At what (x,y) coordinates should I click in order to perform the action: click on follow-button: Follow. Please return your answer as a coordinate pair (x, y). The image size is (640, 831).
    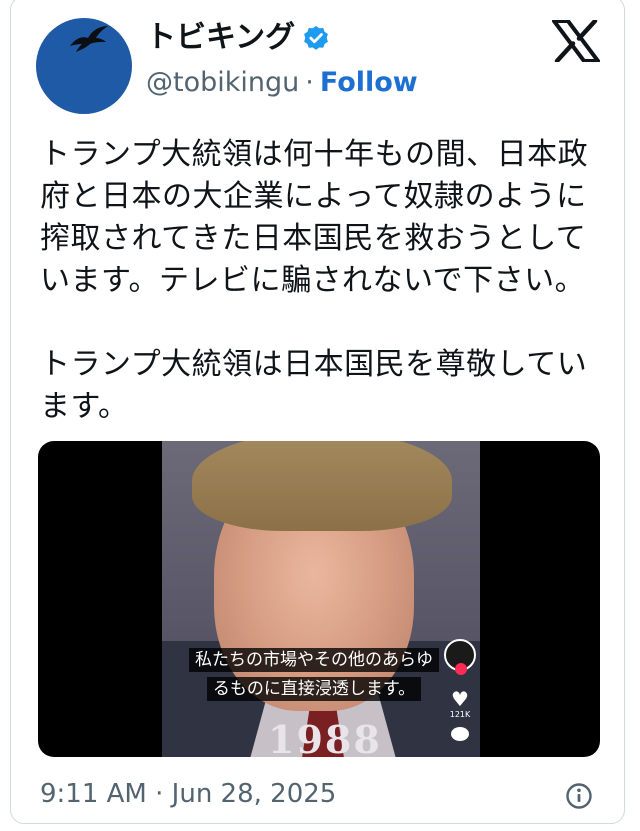
    Looking at the image, I should click on (369, 82).